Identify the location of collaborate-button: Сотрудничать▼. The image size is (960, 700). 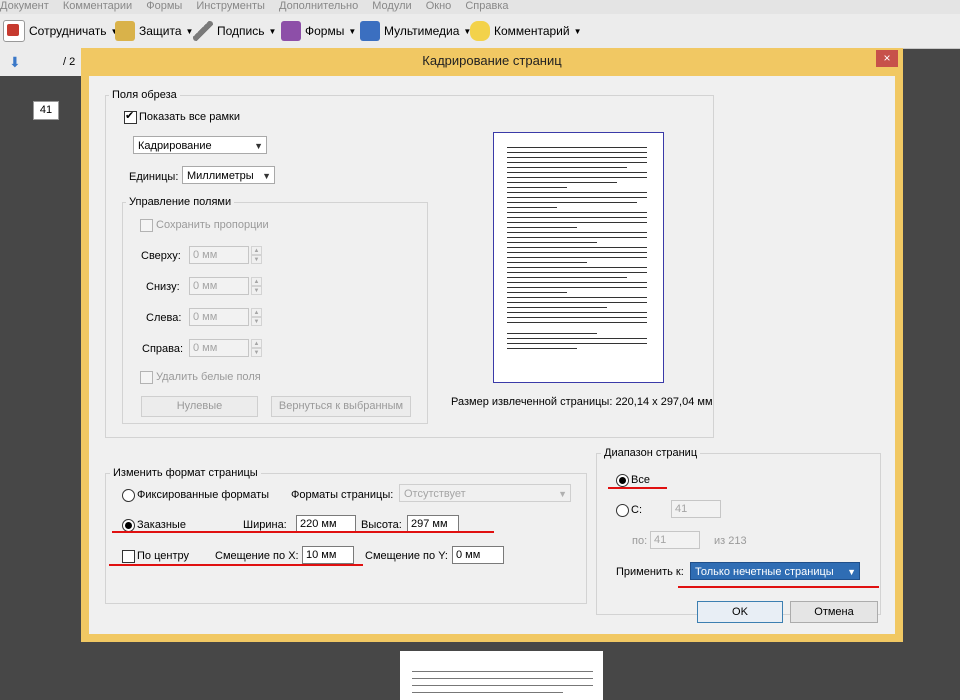
(60, 31).